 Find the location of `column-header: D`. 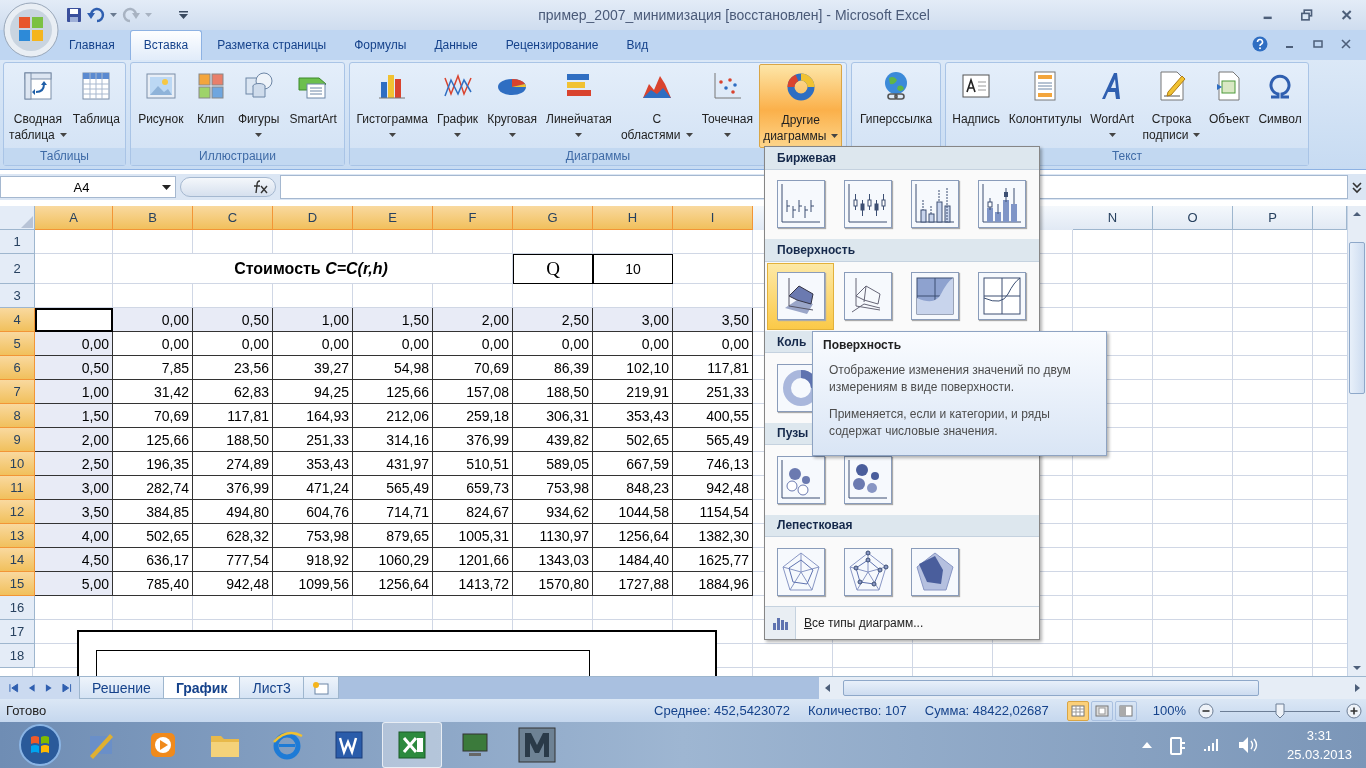

column-header: D is located at coordinates (313, 218).